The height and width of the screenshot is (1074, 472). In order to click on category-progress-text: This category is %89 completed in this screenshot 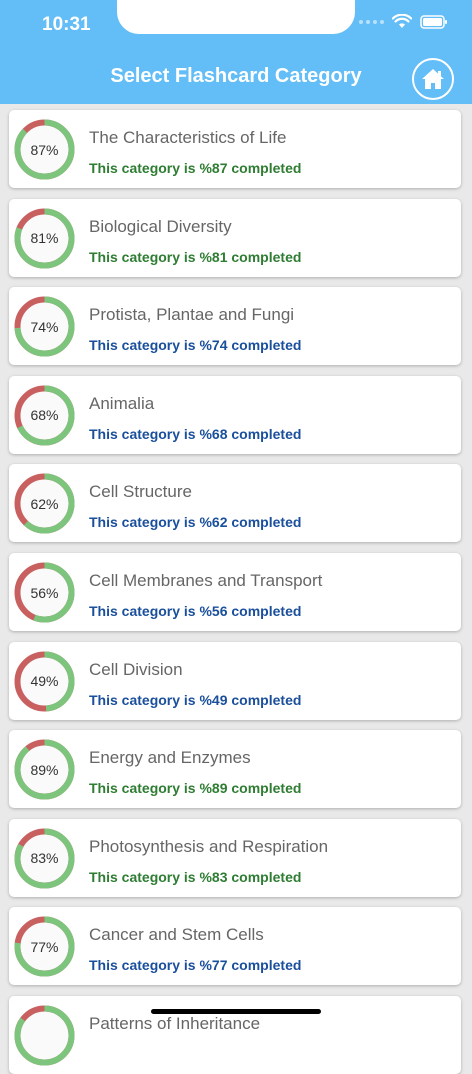, I will do `click(195, 788)`.